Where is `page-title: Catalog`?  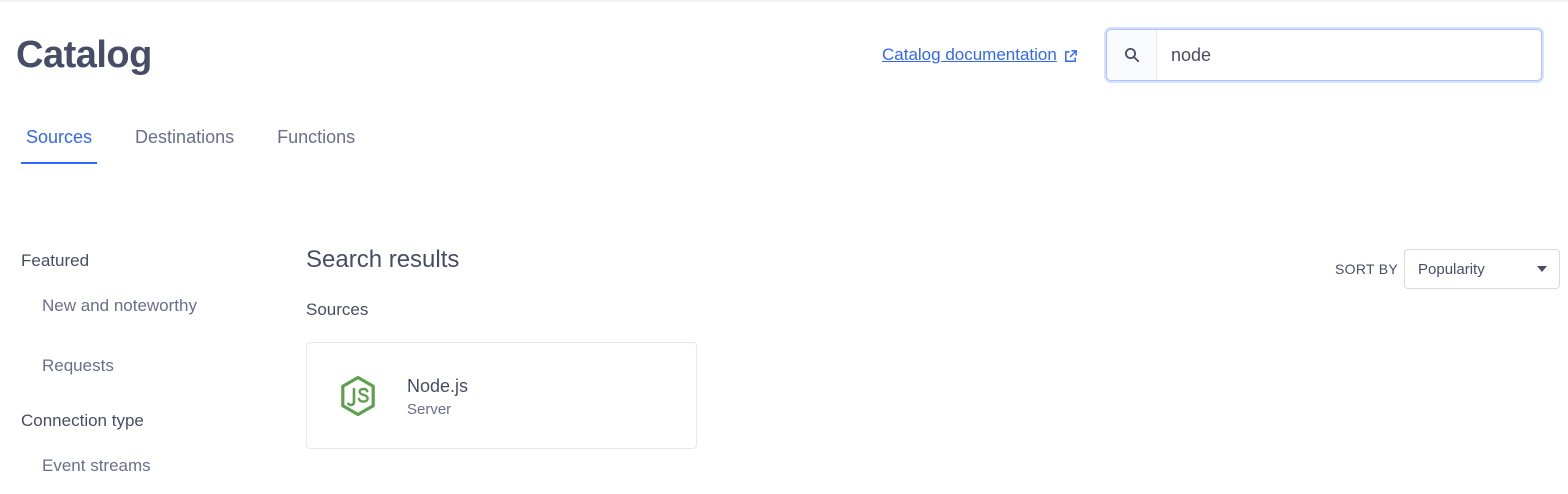
page-title: Catalog is located at coordinates (84, 55).